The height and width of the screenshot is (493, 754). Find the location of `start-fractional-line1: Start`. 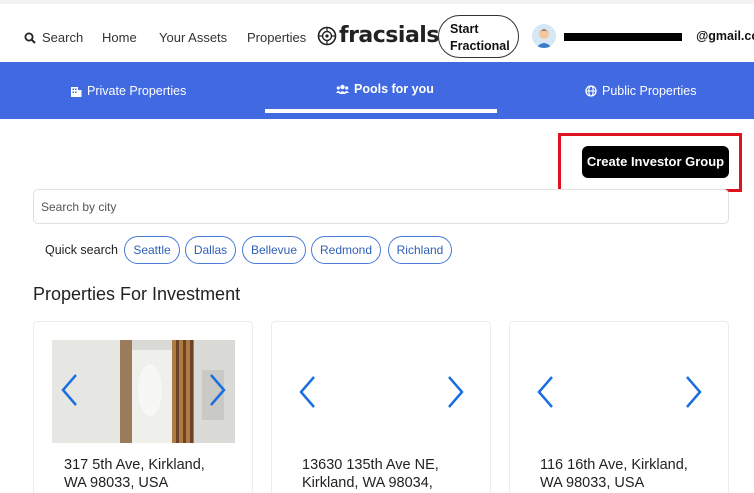

start-fractional-line1: Start is located at coordinates (464, 29).